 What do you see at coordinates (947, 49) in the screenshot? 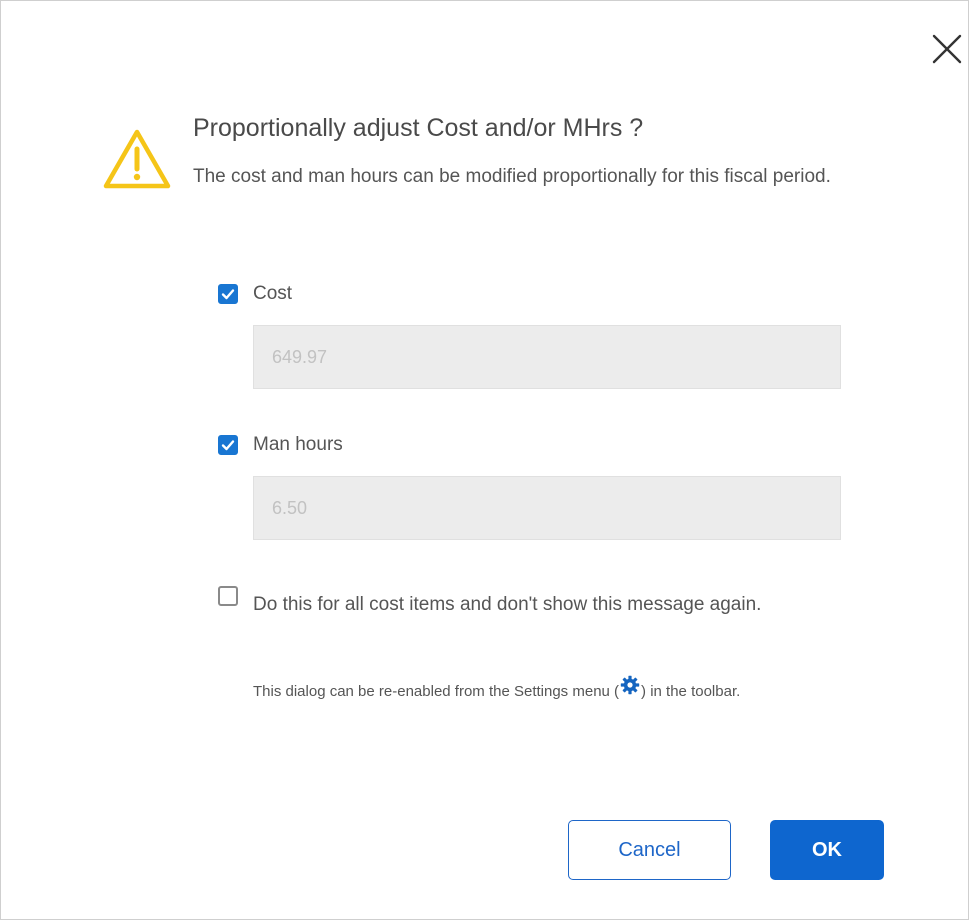
I see `close-icon` at bounding box center [947, 49].